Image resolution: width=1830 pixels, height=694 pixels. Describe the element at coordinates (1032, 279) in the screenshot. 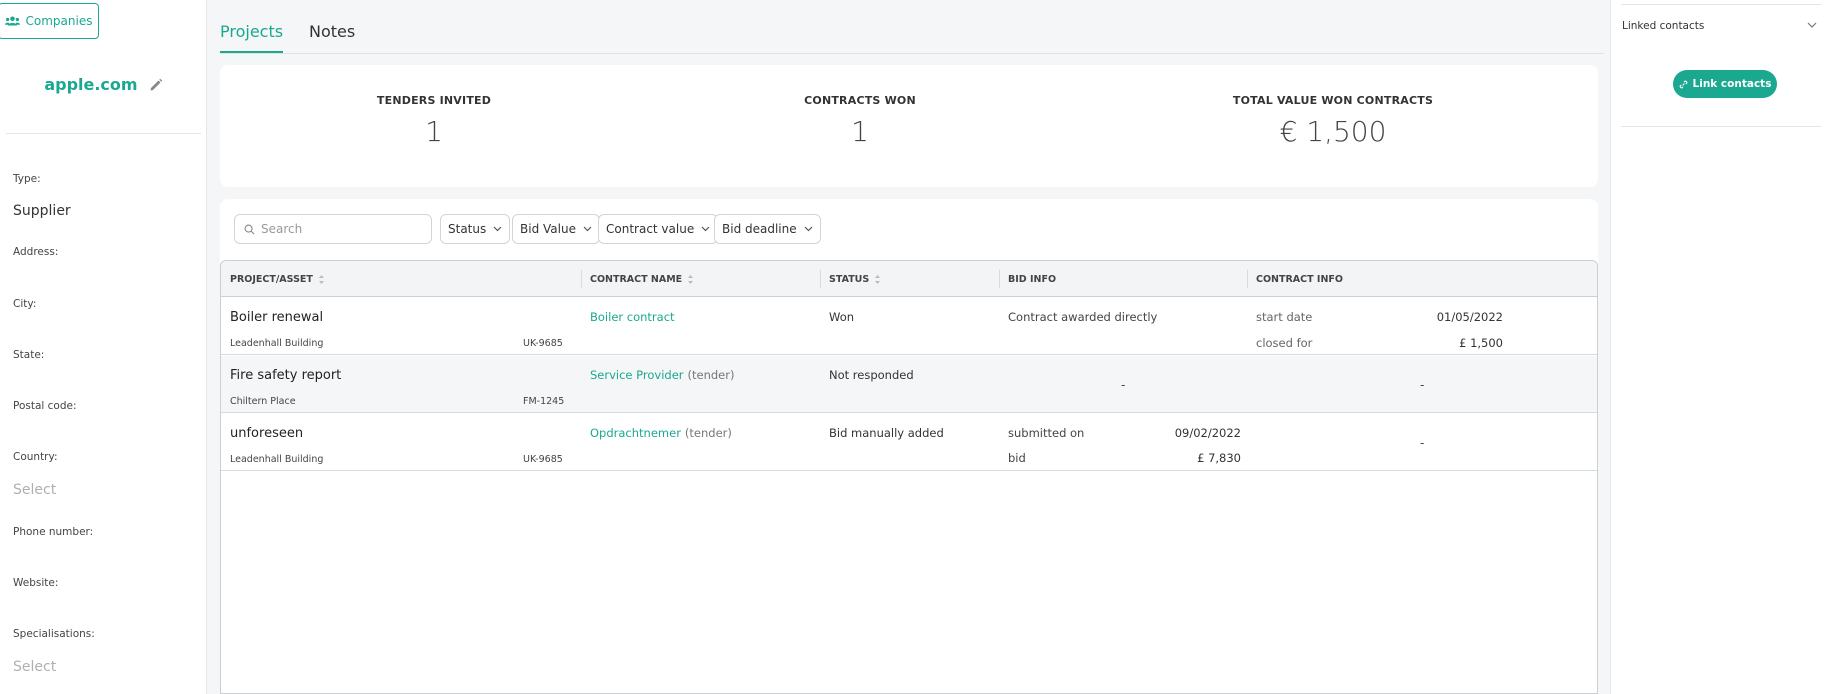

I see `header-bid-info: BID INFO` at that location.